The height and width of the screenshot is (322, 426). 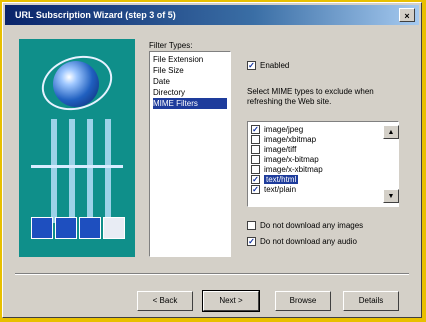 I want to click on no-images-checkbox: Do not download any images, so click(x=305, y=225).